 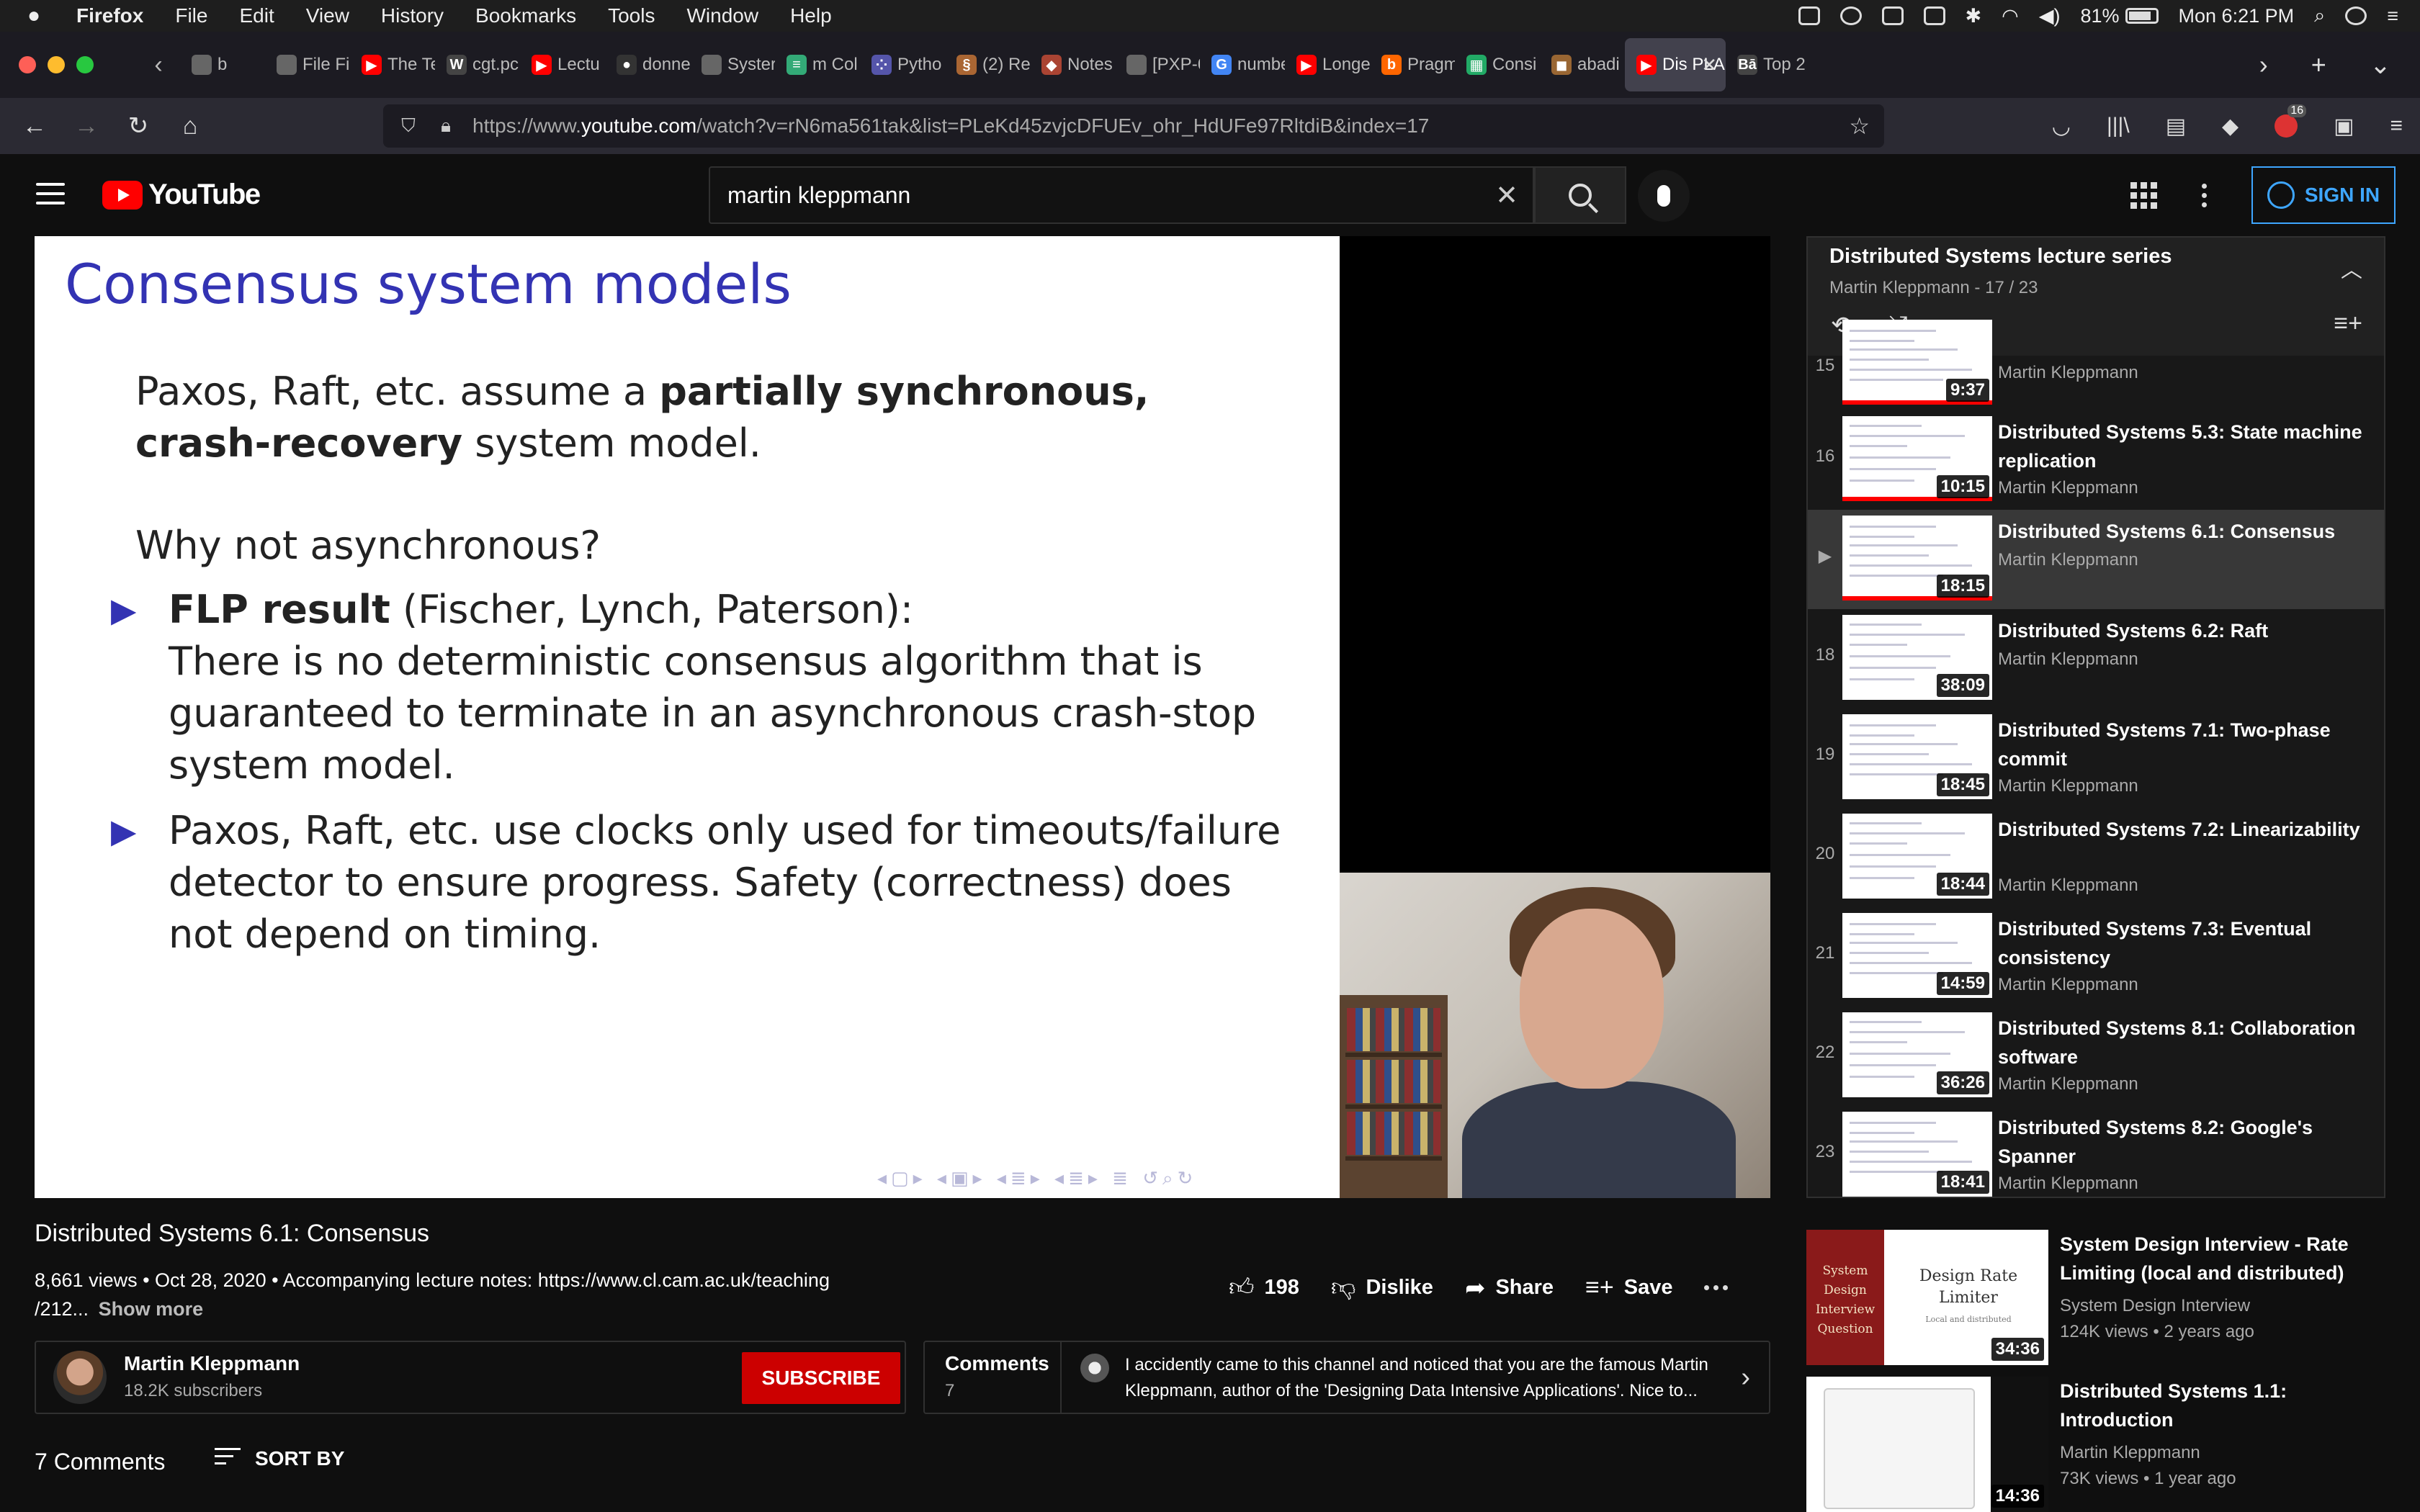 What do you see at coordinates (412, 15) in the screenshot?
I see `menu-history: History` at bounding box center [412, 15].